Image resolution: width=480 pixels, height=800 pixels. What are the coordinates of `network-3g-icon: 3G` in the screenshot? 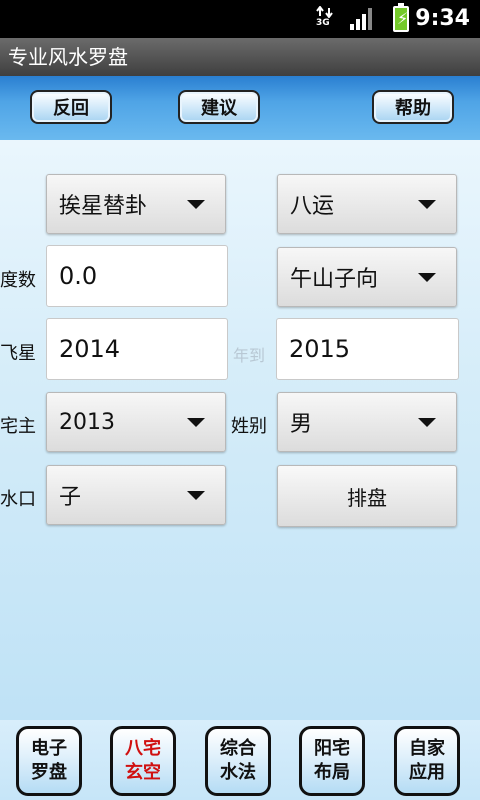 It's located at (325, 19).